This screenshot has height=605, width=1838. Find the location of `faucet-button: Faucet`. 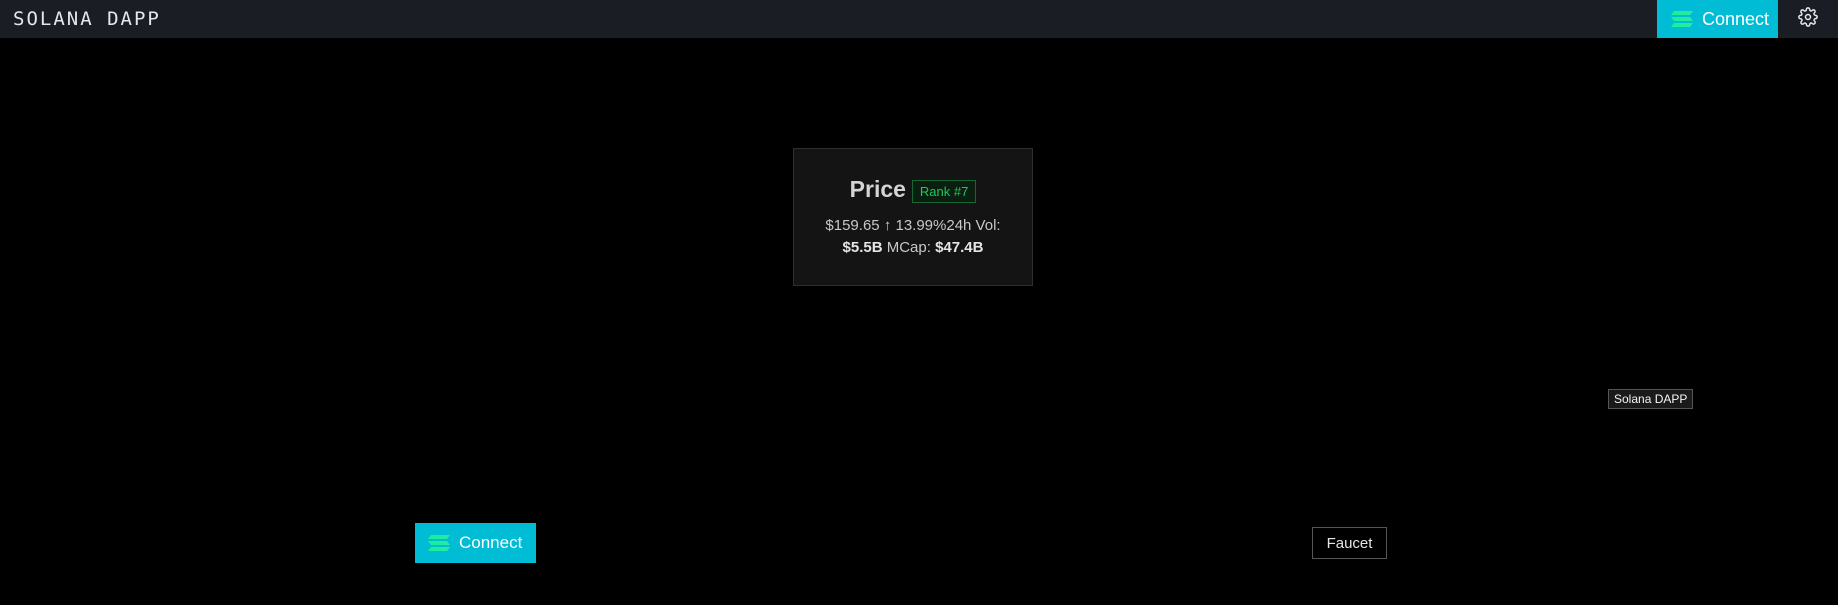

faucet-button: Faucet is located at coordinates (1349, 543).